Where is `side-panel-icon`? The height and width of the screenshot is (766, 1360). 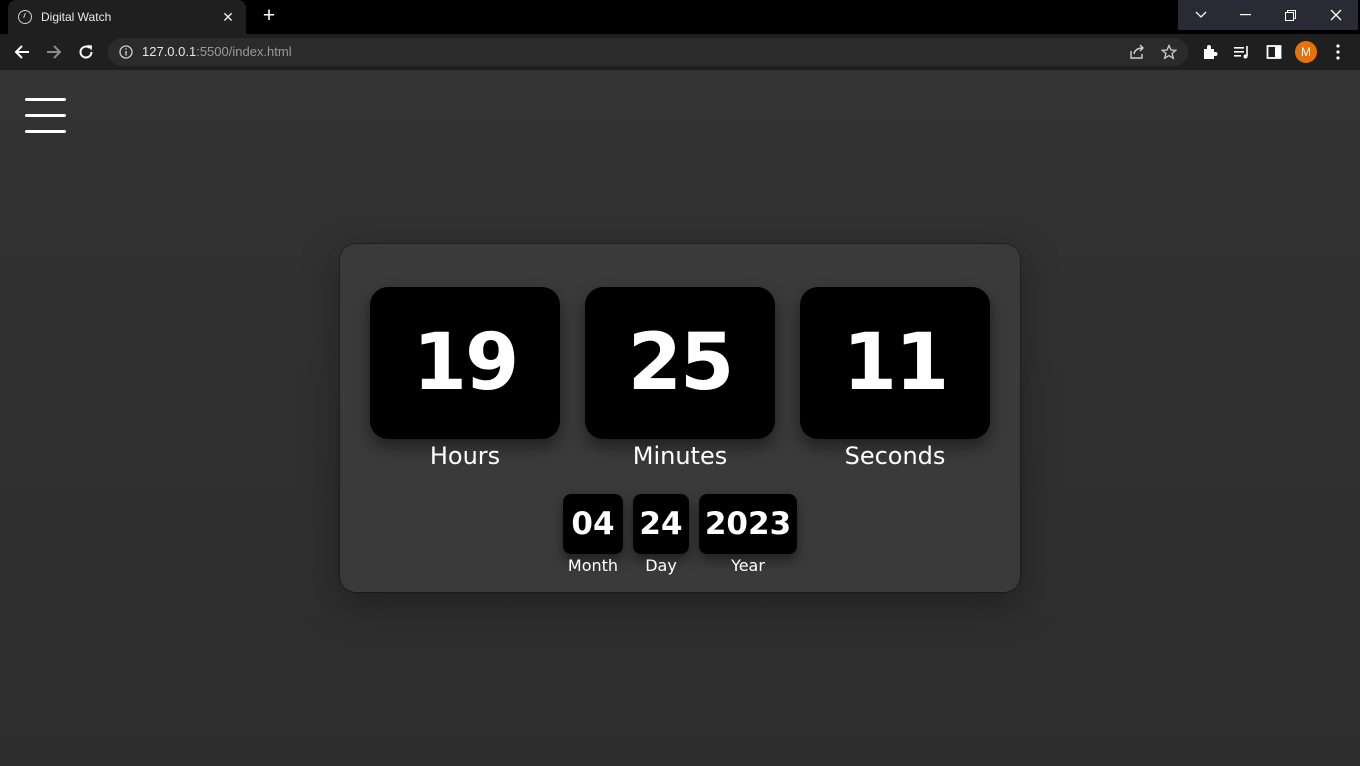 side-panel-icon is located at coordinates (1274, 52).